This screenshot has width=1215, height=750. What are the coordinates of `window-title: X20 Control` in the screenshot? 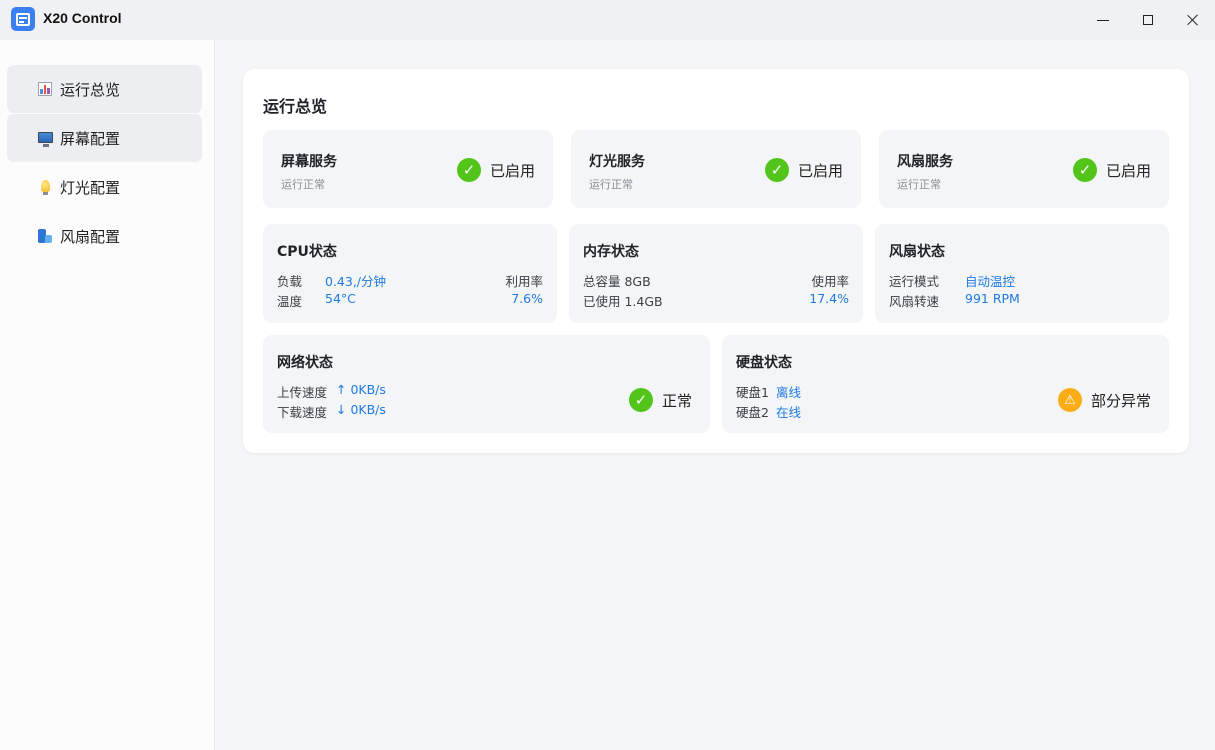 It's located at (82, 18).